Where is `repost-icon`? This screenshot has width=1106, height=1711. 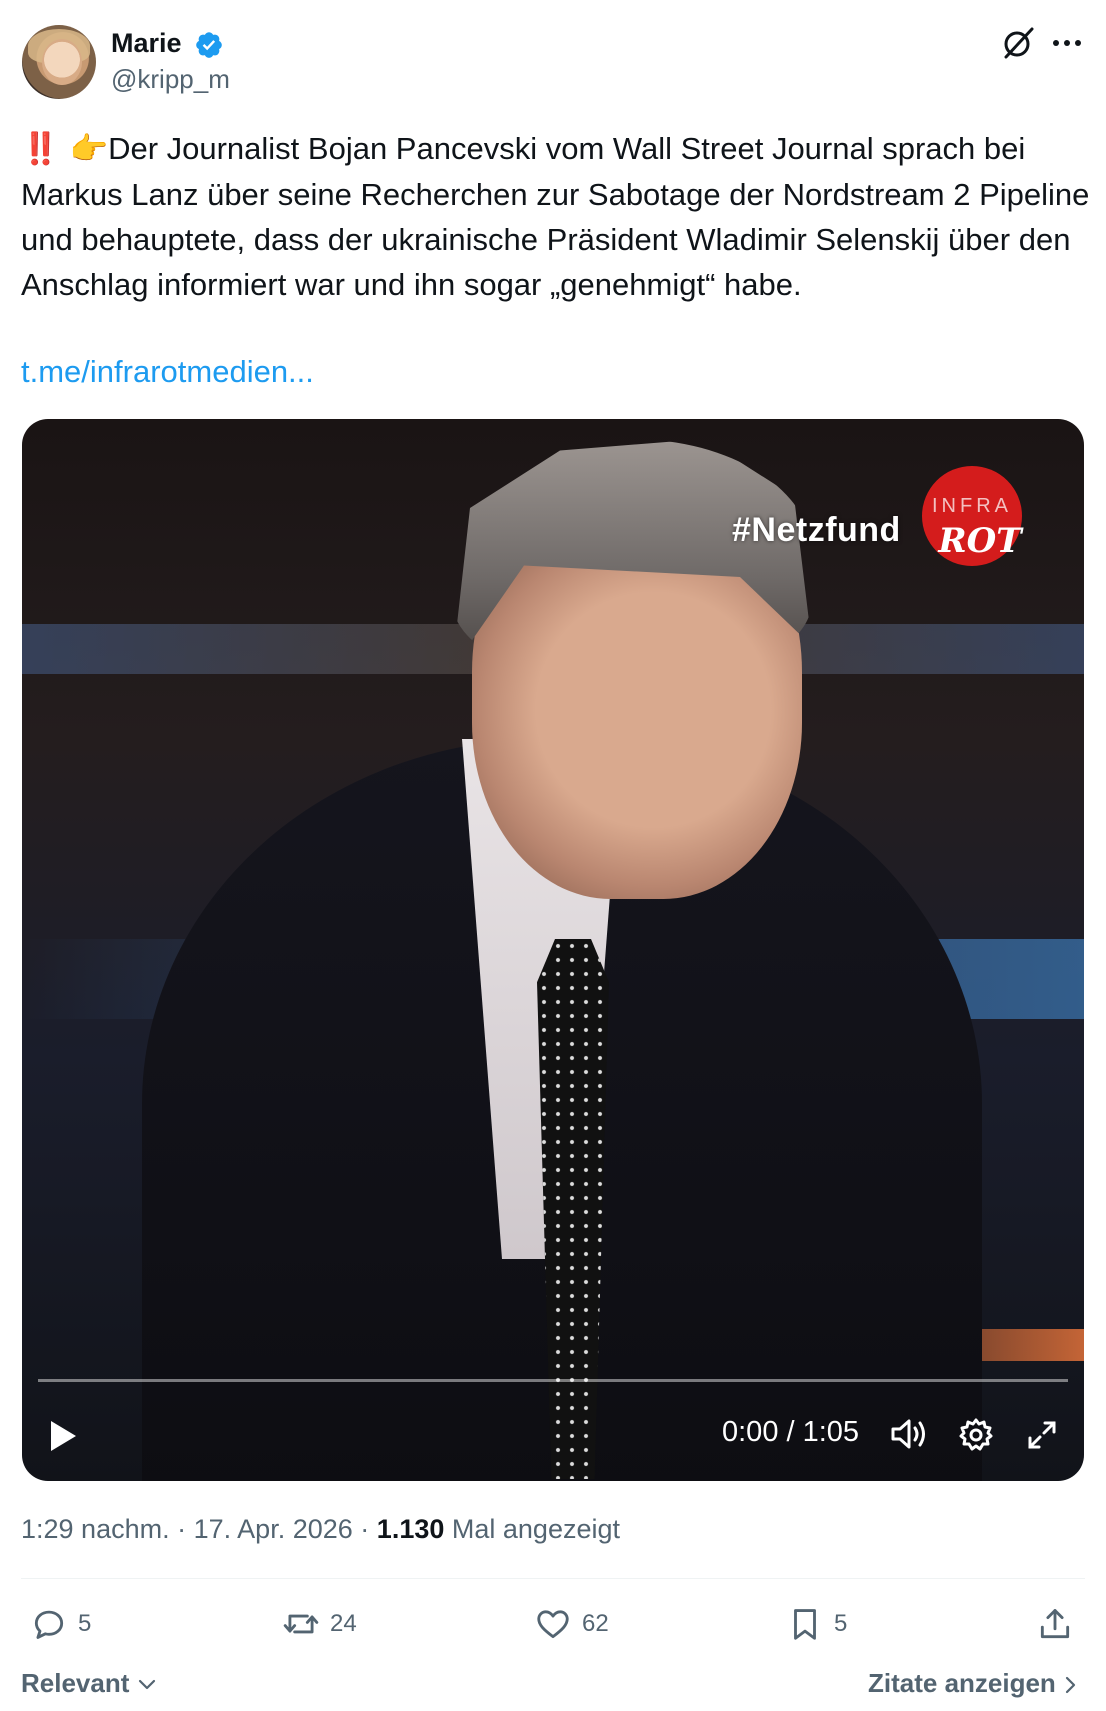 repost-icon is located at coordinates (301, 1624).